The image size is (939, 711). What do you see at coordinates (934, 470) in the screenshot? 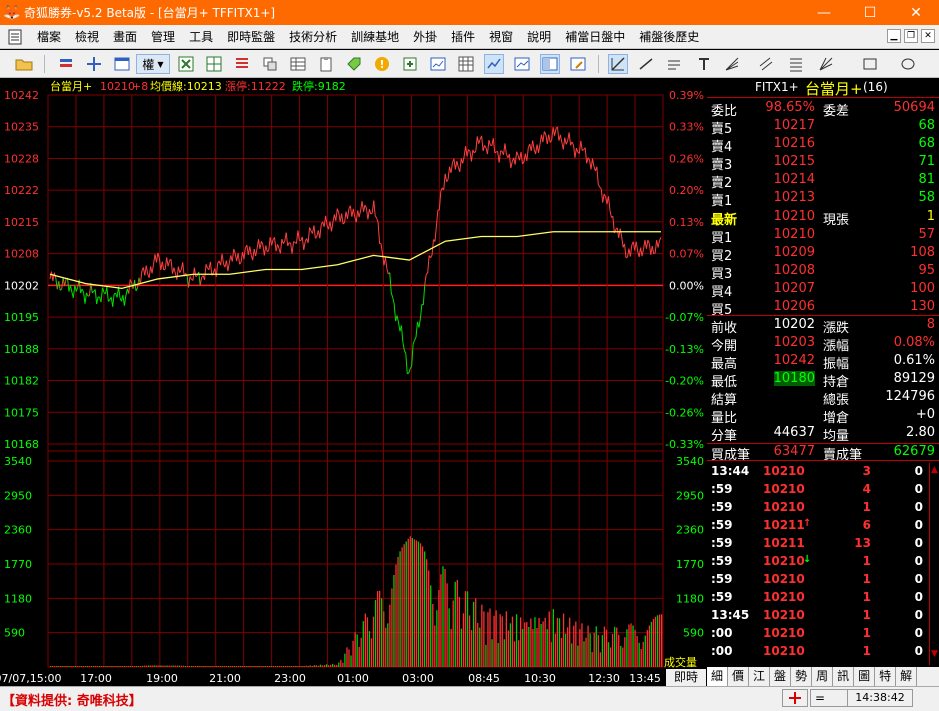
I see `scroll-up-icon: ▲` at bounding box center [934, 470].